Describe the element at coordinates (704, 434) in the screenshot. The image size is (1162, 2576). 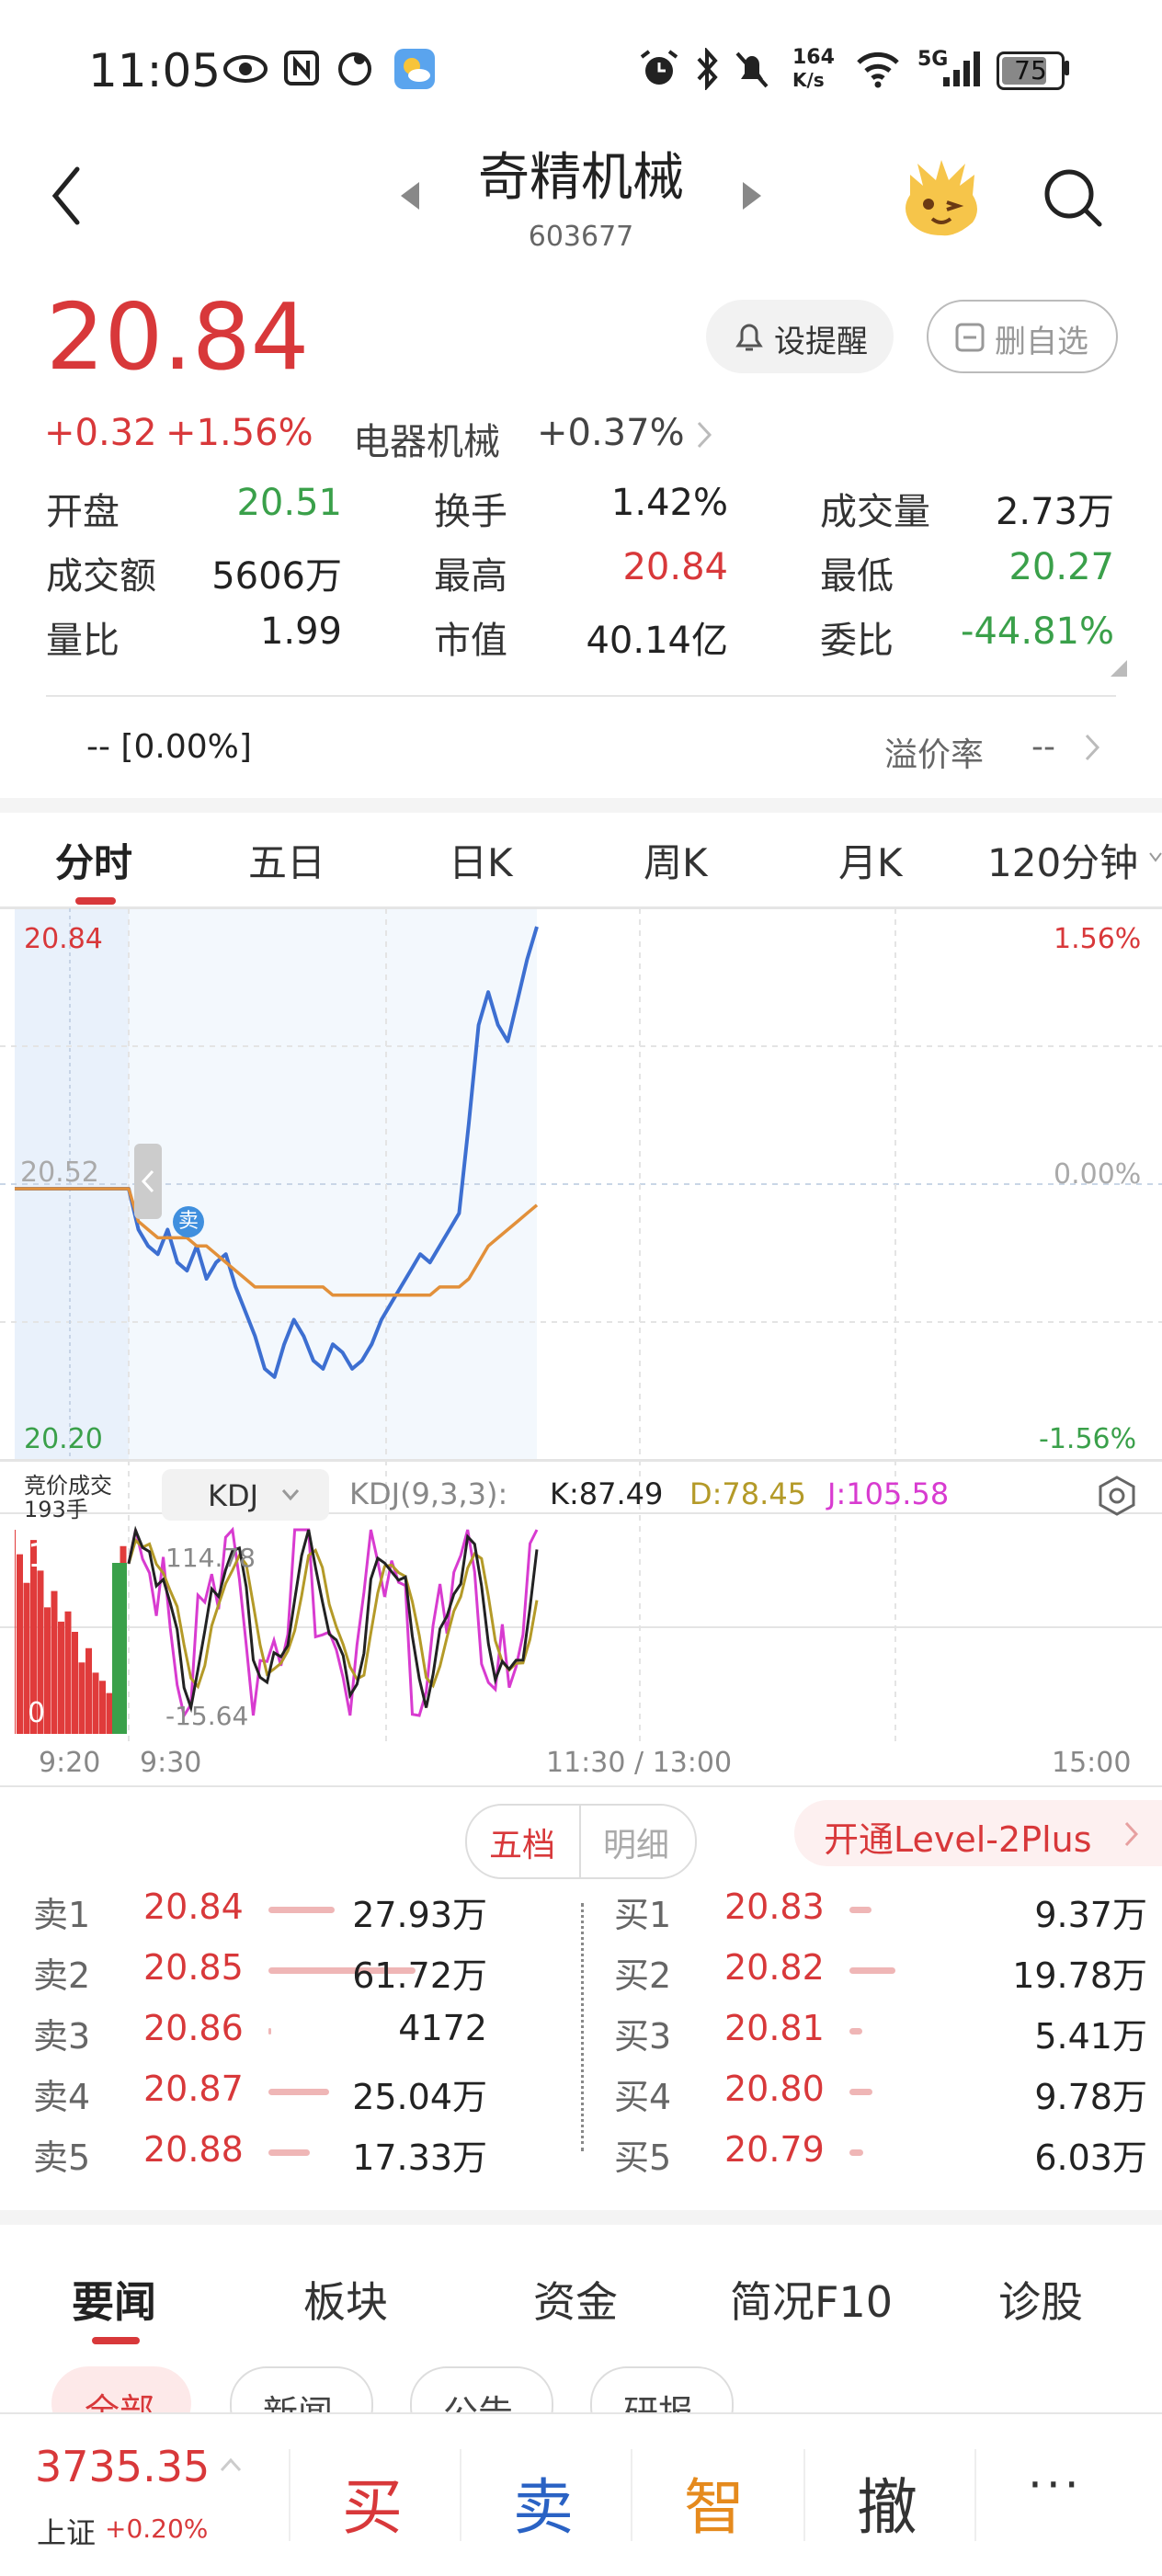
I see `sector-chevron-icon` at that location.